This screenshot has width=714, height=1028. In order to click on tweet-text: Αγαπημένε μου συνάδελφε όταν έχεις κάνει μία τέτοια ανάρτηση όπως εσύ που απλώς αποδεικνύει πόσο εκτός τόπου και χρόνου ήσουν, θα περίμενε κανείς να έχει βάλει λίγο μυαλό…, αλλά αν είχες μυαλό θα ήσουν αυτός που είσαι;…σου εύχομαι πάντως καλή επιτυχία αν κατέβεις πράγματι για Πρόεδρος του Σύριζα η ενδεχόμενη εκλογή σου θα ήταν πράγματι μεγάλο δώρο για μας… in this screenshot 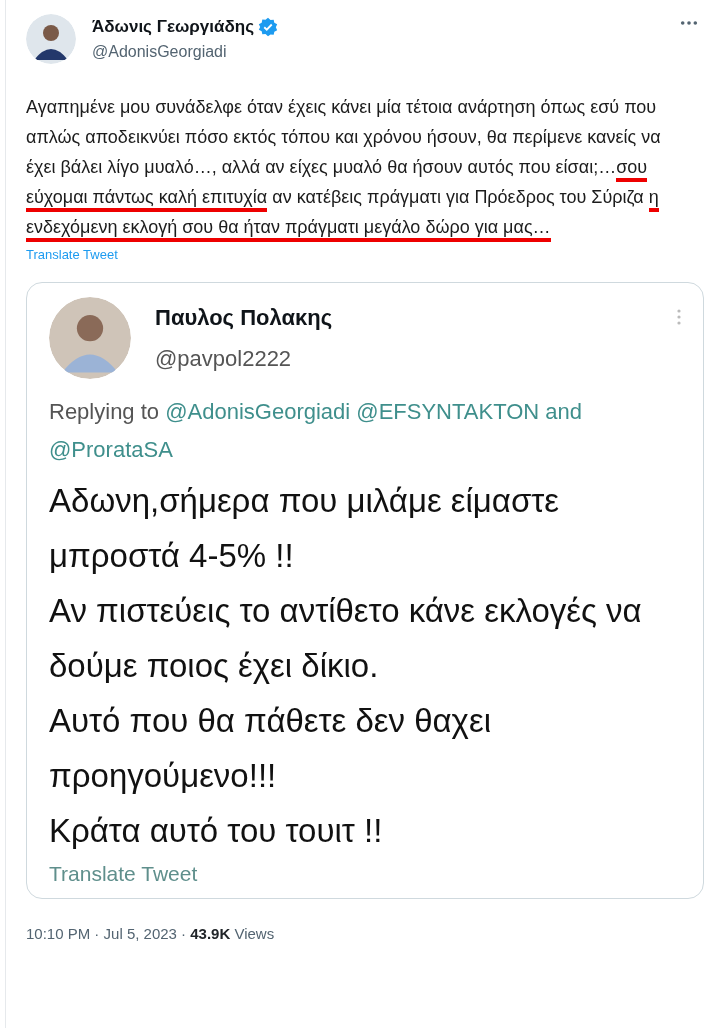, I will do `click(358, 167)`.